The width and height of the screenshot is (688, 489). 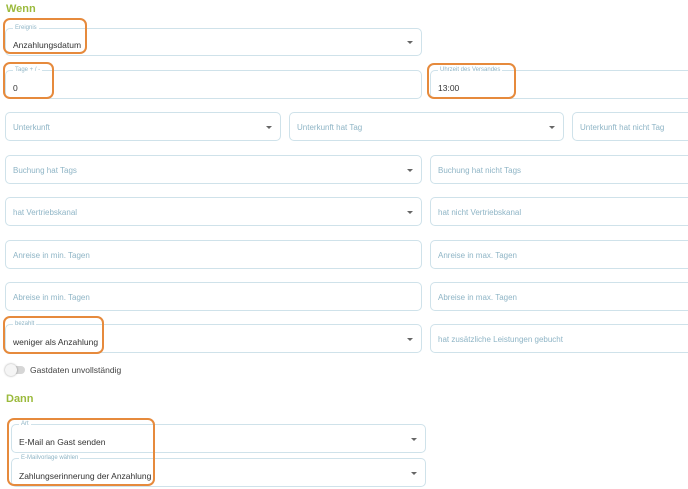 What do you see at coordinates (26, 28) in the screenshot?
I see `ereignis-label: Ereignis` at bounding box center [26, 28].